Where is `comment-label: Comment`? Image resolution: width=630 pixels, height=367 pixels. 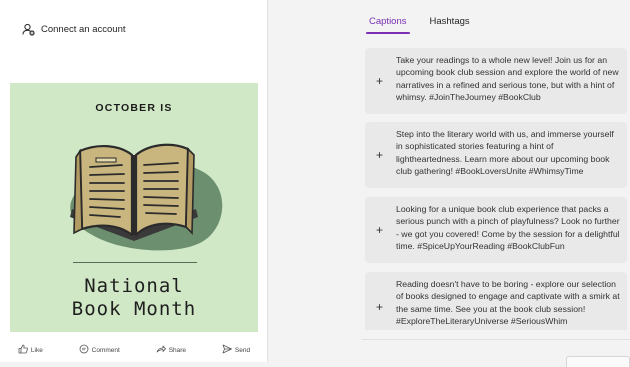 comment-label: Comment is located at coordinates (105, 350).